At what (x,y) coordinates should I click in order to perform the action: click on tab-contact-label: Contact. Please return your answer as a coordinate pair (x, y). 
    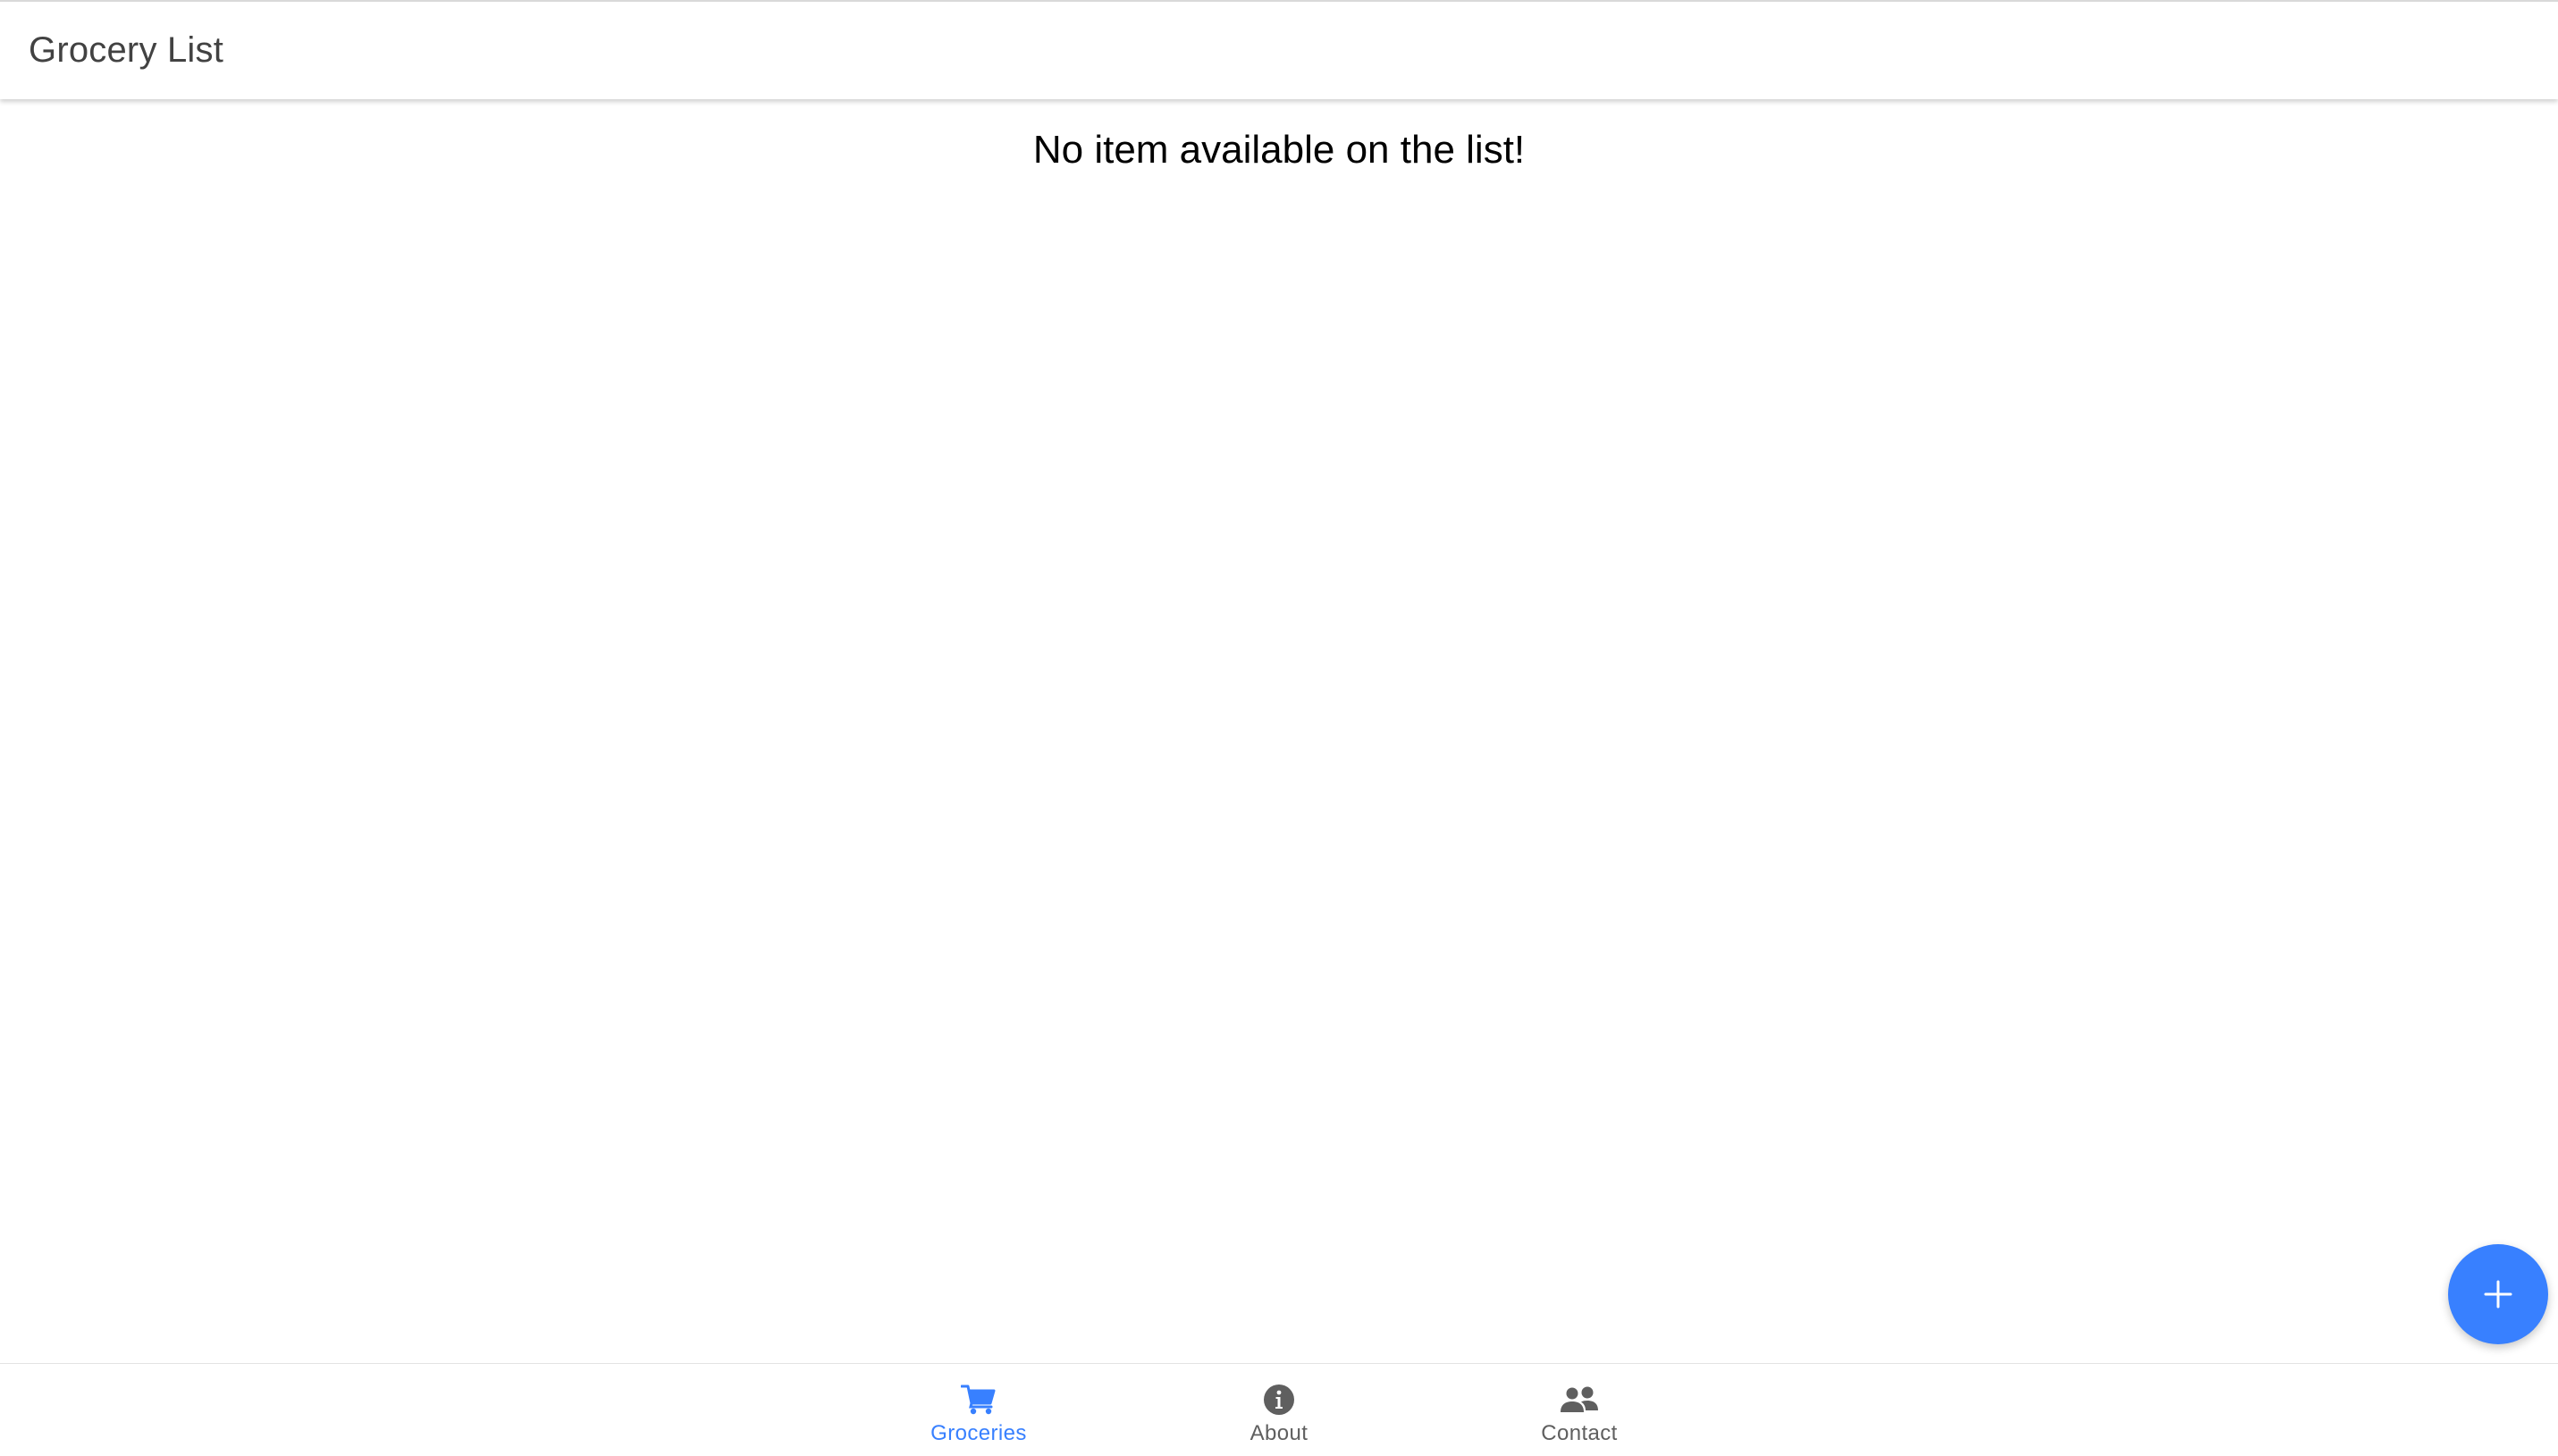
    Looking at the image, I should click on (1579, 1433).